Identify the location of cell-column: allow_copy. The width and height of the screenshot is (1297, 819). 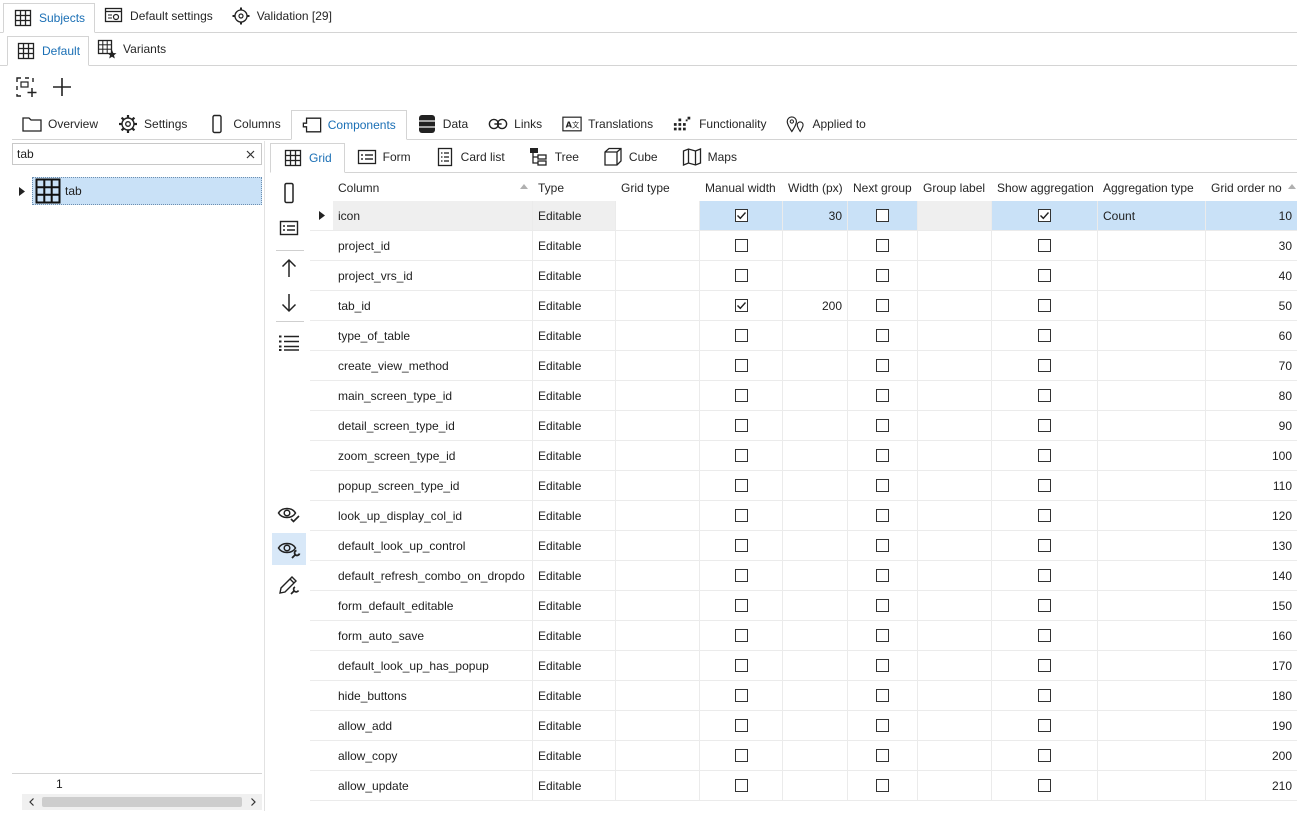
(433, 755).